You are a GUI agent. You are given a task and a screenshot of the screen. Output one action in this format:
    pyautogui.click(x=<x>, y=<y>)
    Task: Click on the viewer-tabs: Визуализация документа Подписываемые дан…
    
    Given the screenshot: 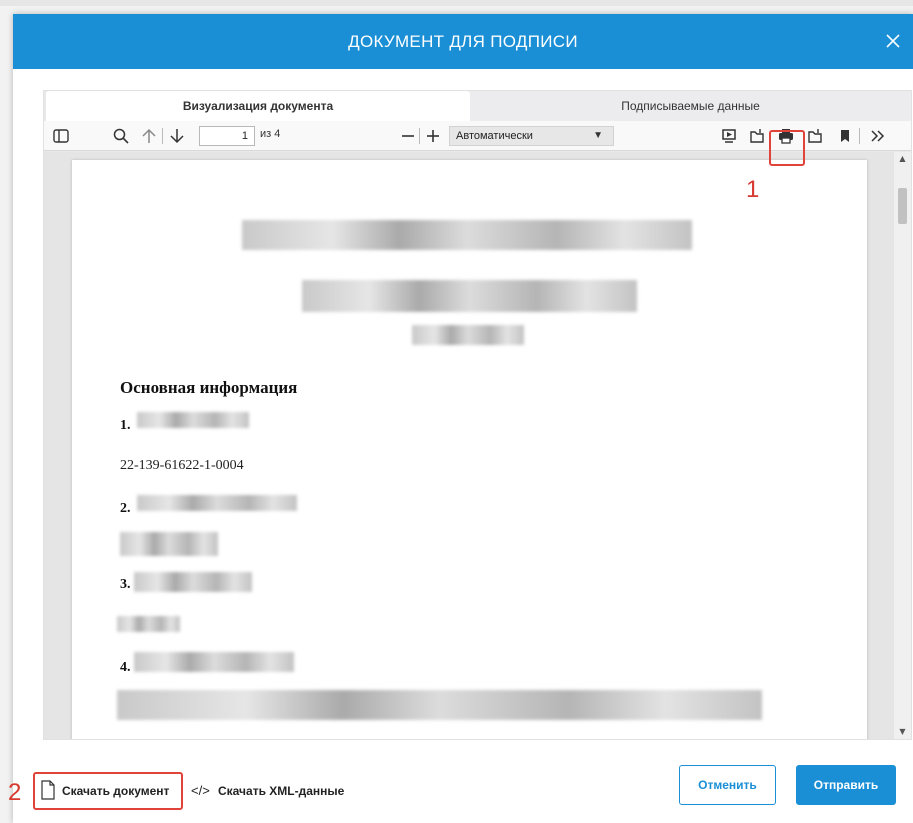 What is the action you would take?
    pyautogui.click(x=477, y=106)
    